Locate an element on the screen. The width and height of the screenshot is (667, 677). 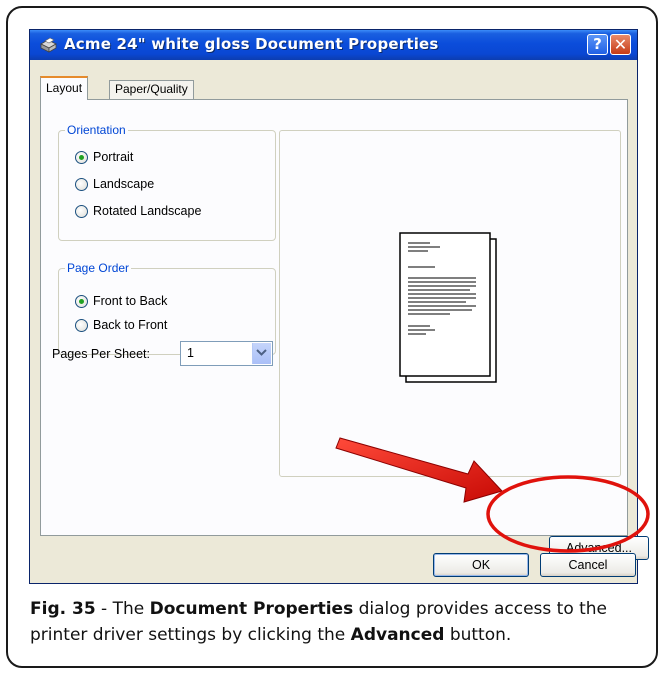
help-button: ? is located at coordinates (597, 44).